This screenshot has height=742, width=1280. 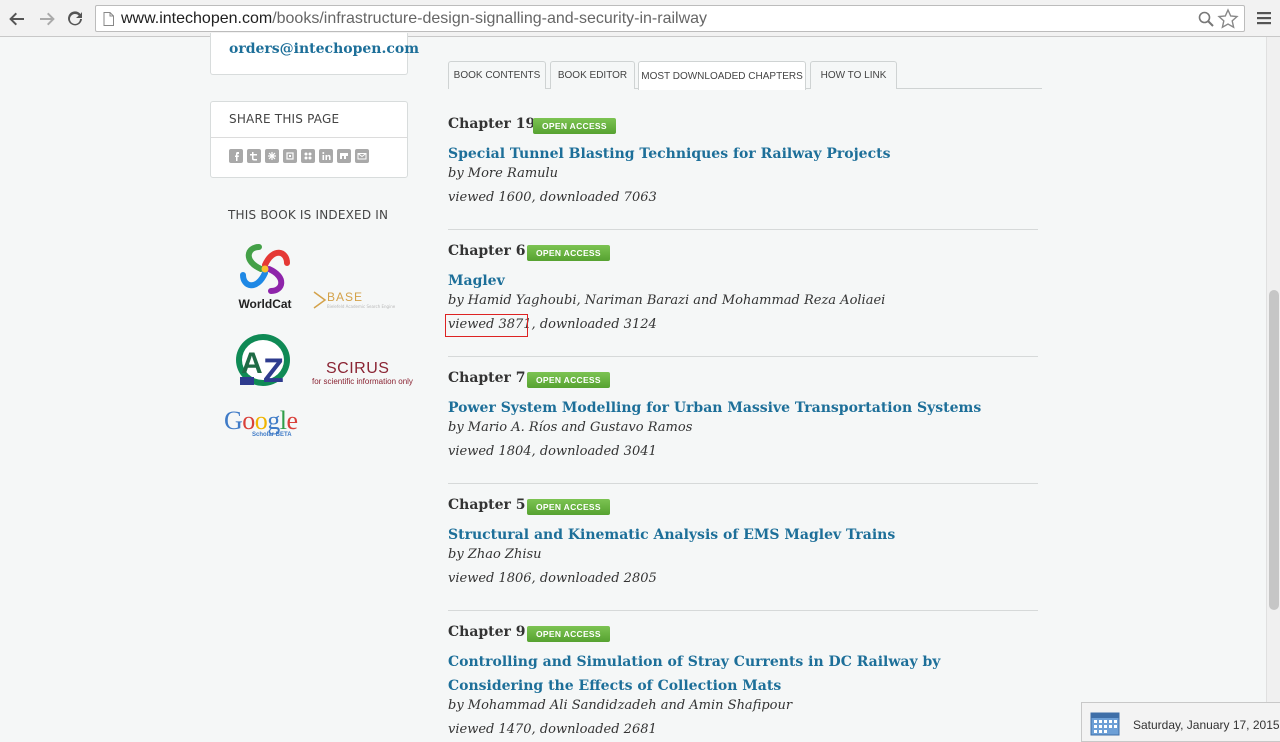 I want to click on chapter-label: Chapter 5, so click(x=487, y=505).